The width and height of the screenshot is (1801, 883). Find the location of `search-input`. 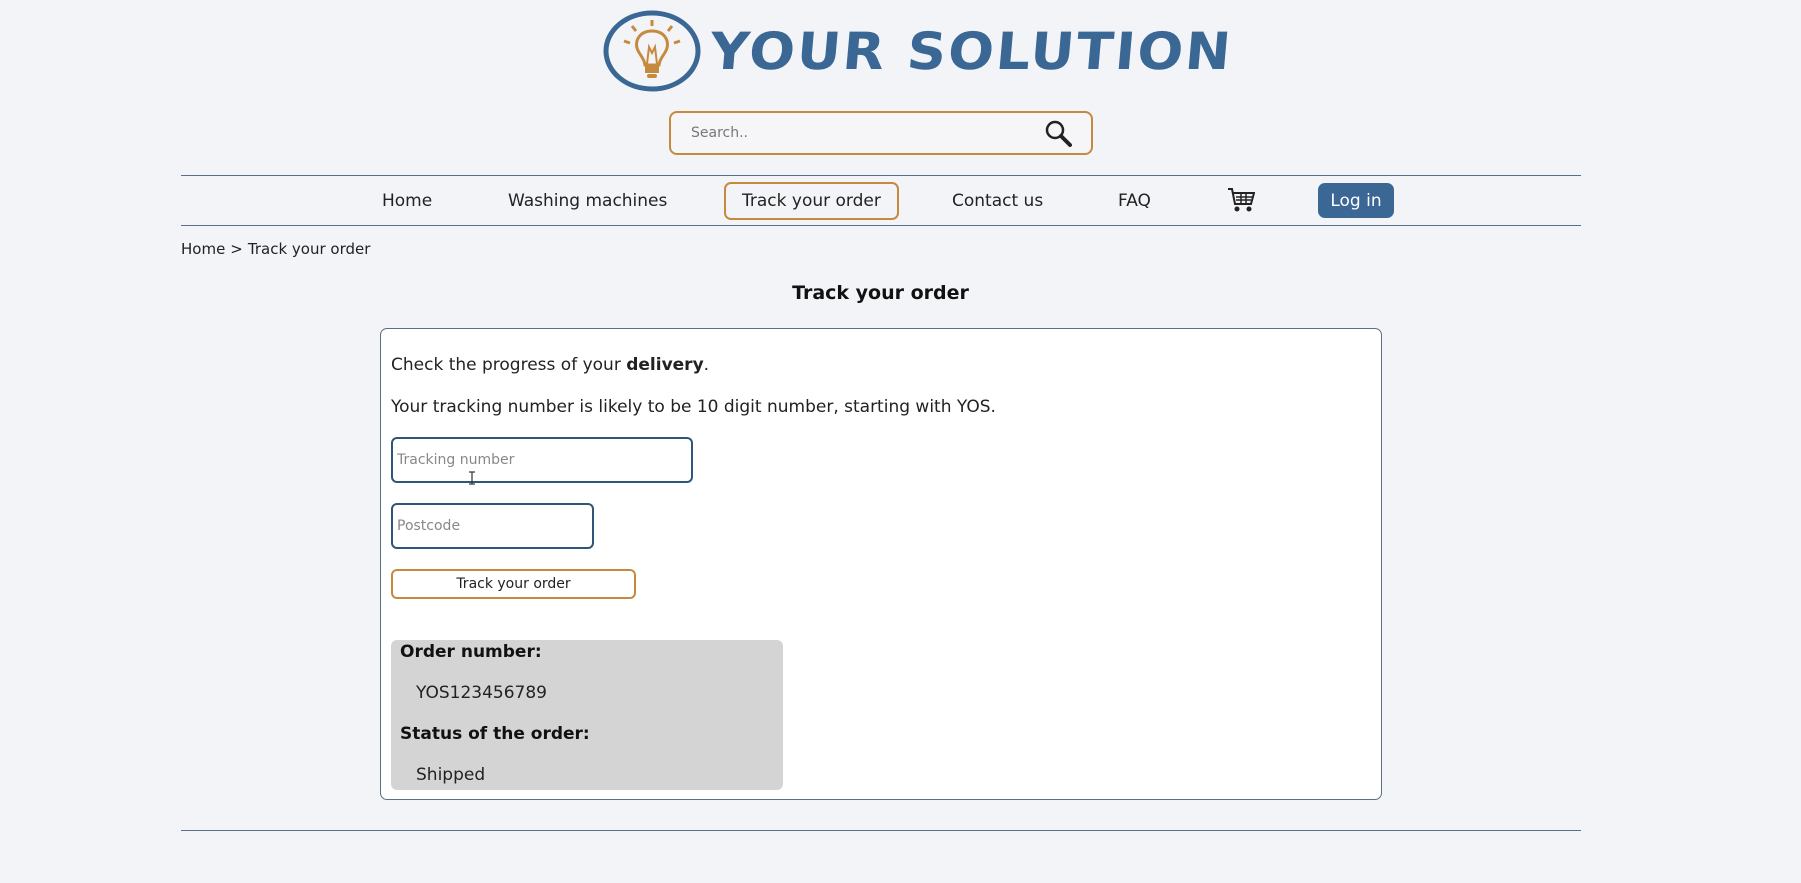

search-input is located at coordinates (862, 133).